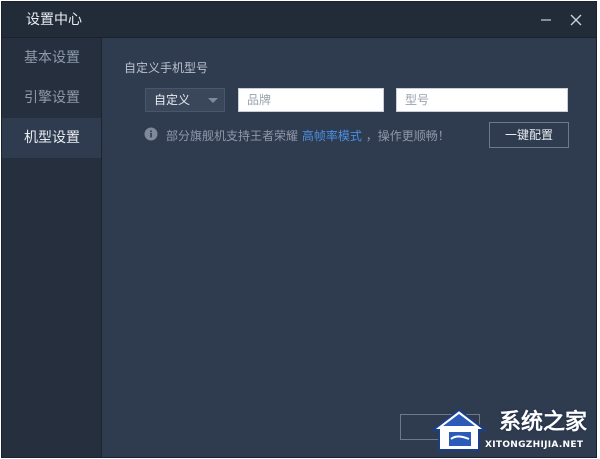 This screenshot has height=459, width=600. I want to click on section-label: 自定义手机型号, so click(166, 68).